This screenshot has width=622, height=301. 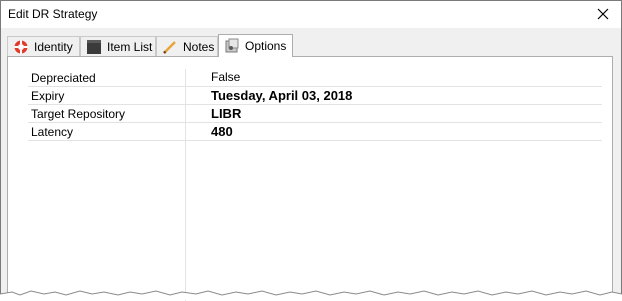 I want to click on property-key: Expiry, so click(x=48, y=96).